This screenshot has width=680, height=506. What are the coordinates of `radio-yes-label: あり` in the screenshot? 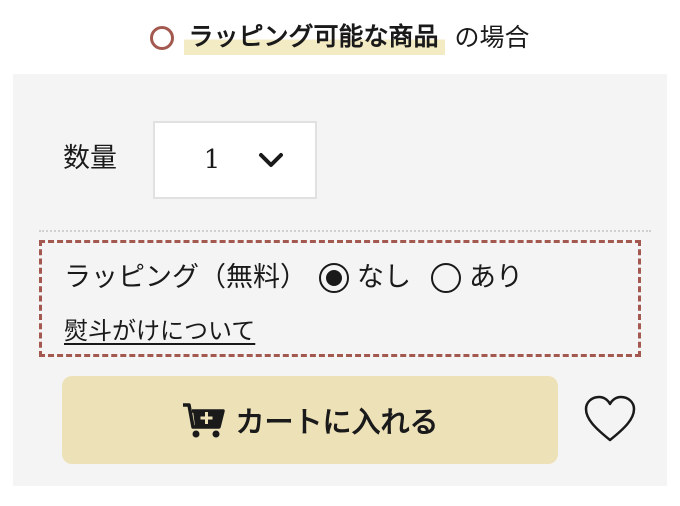 It's located at (496, 278).